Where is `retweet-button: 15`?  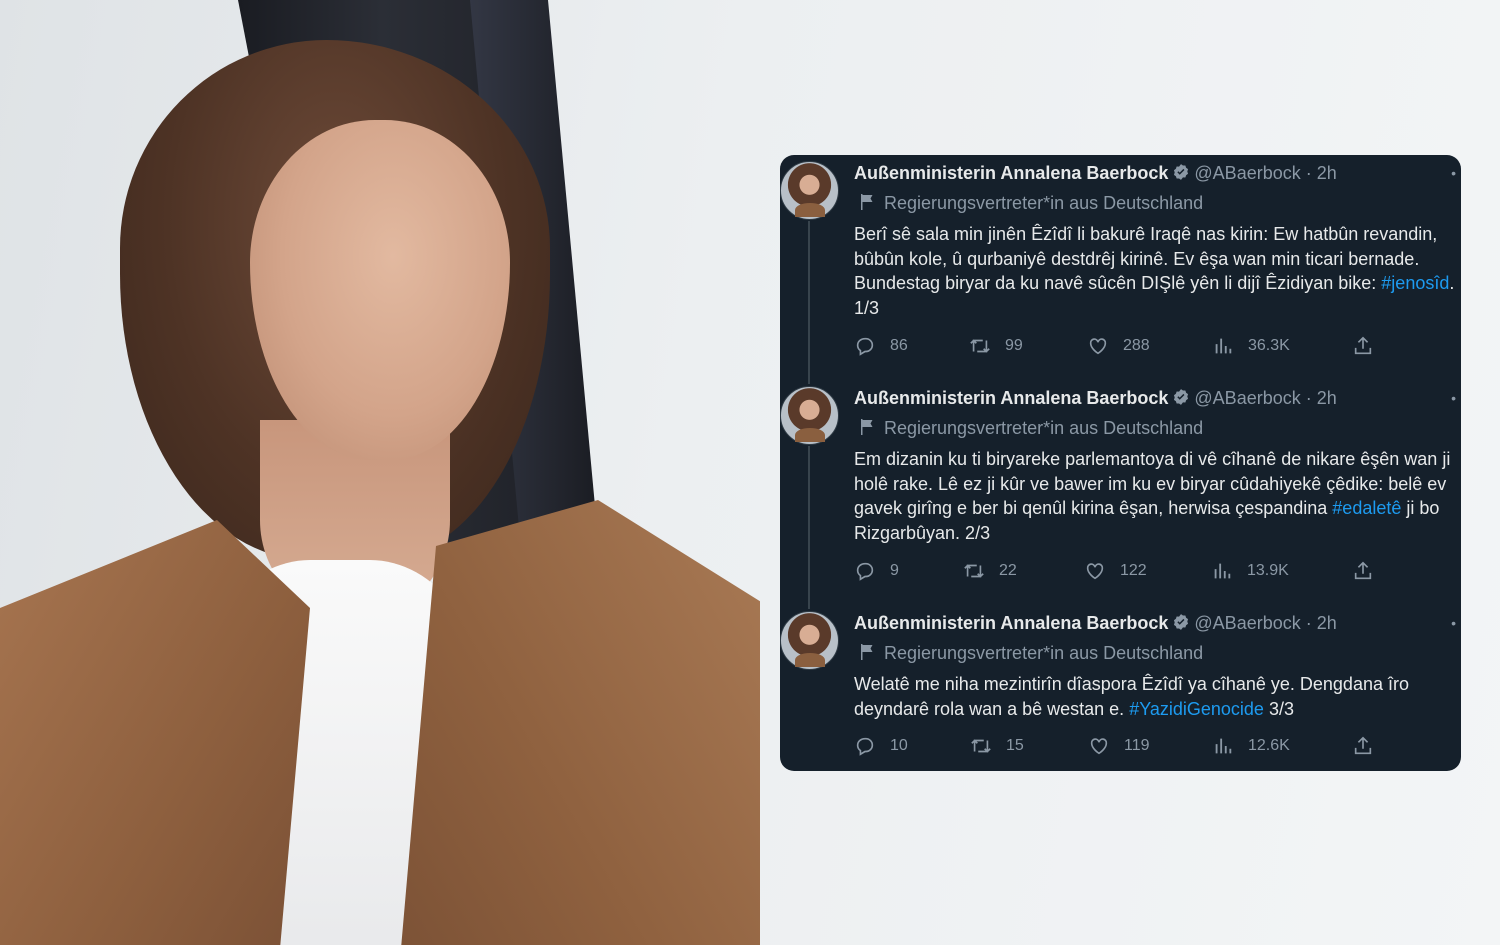 retweet-button: 15 is located at coordinates (997, 746).